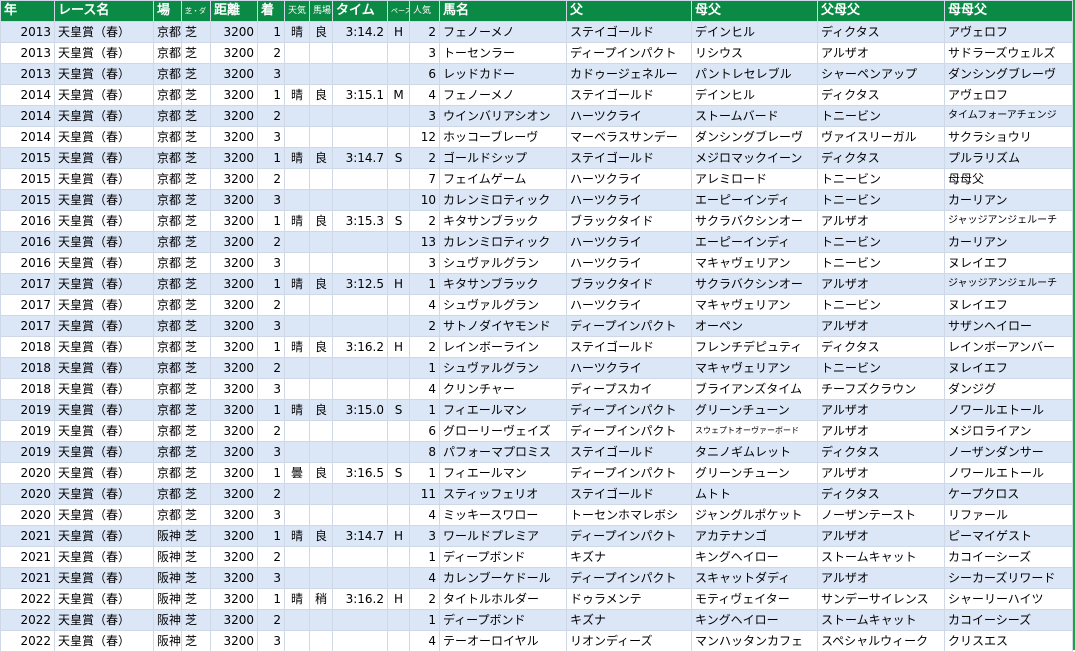  Describe the element at coordinates (754, 284) in the screenshot. I see `cell-dam-sire: サクラバクシンオー` at that location.